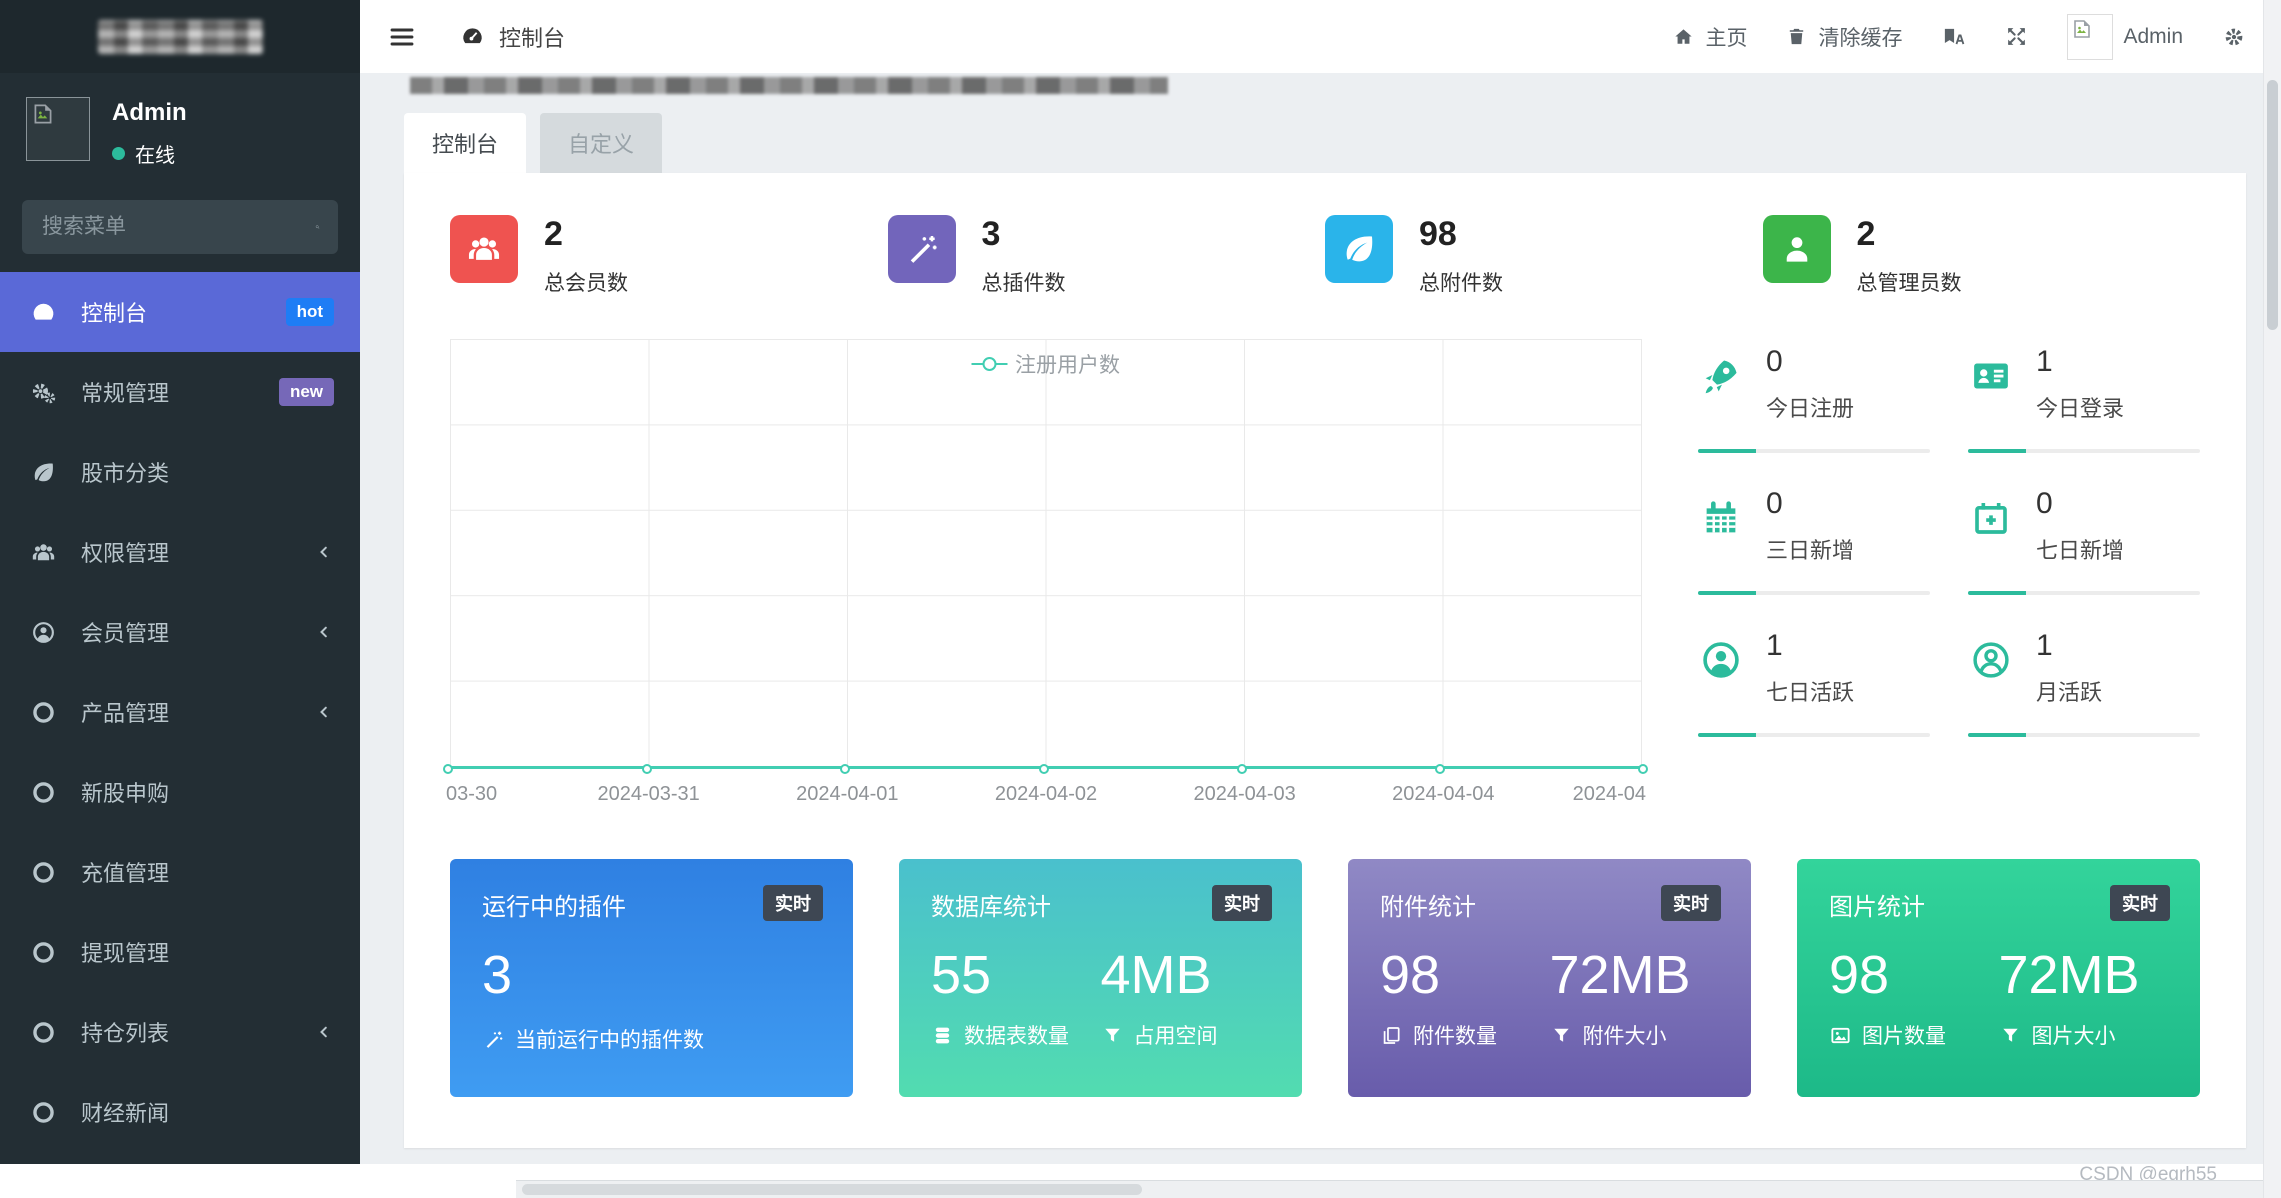 The height and width of the screenshot is (1198, 2281). I want to click on app-logo, so click(180, 36).